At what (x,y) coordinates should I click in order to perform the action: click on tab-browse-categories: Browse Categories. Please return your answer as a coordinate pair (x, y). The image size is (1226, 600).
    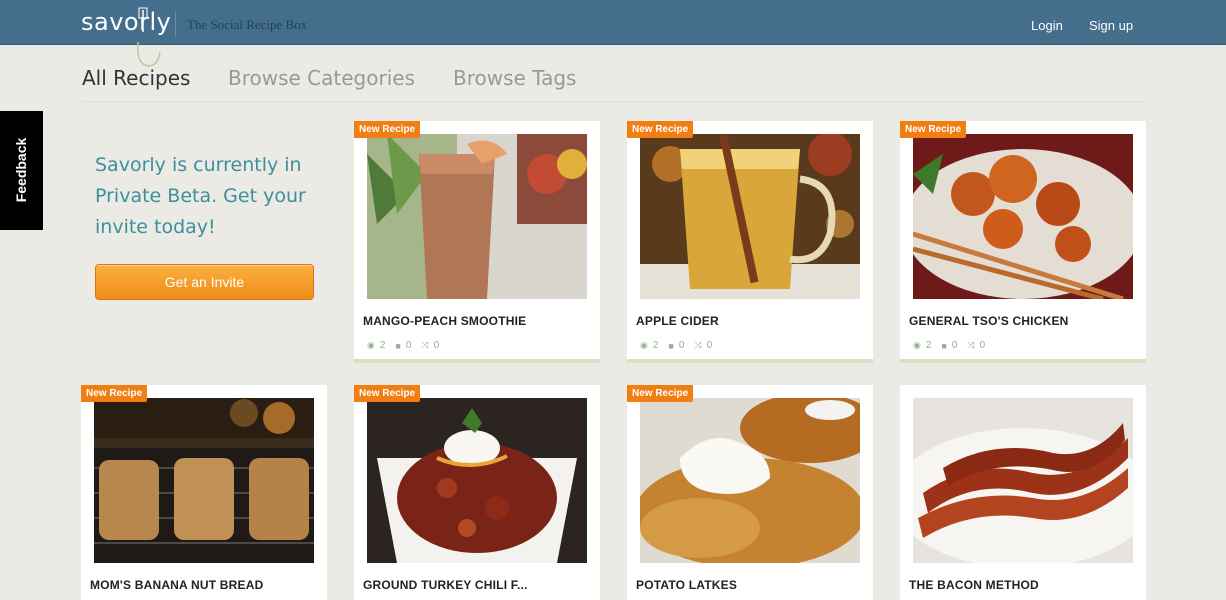
    Looking at the image, I should click on (321, 78).